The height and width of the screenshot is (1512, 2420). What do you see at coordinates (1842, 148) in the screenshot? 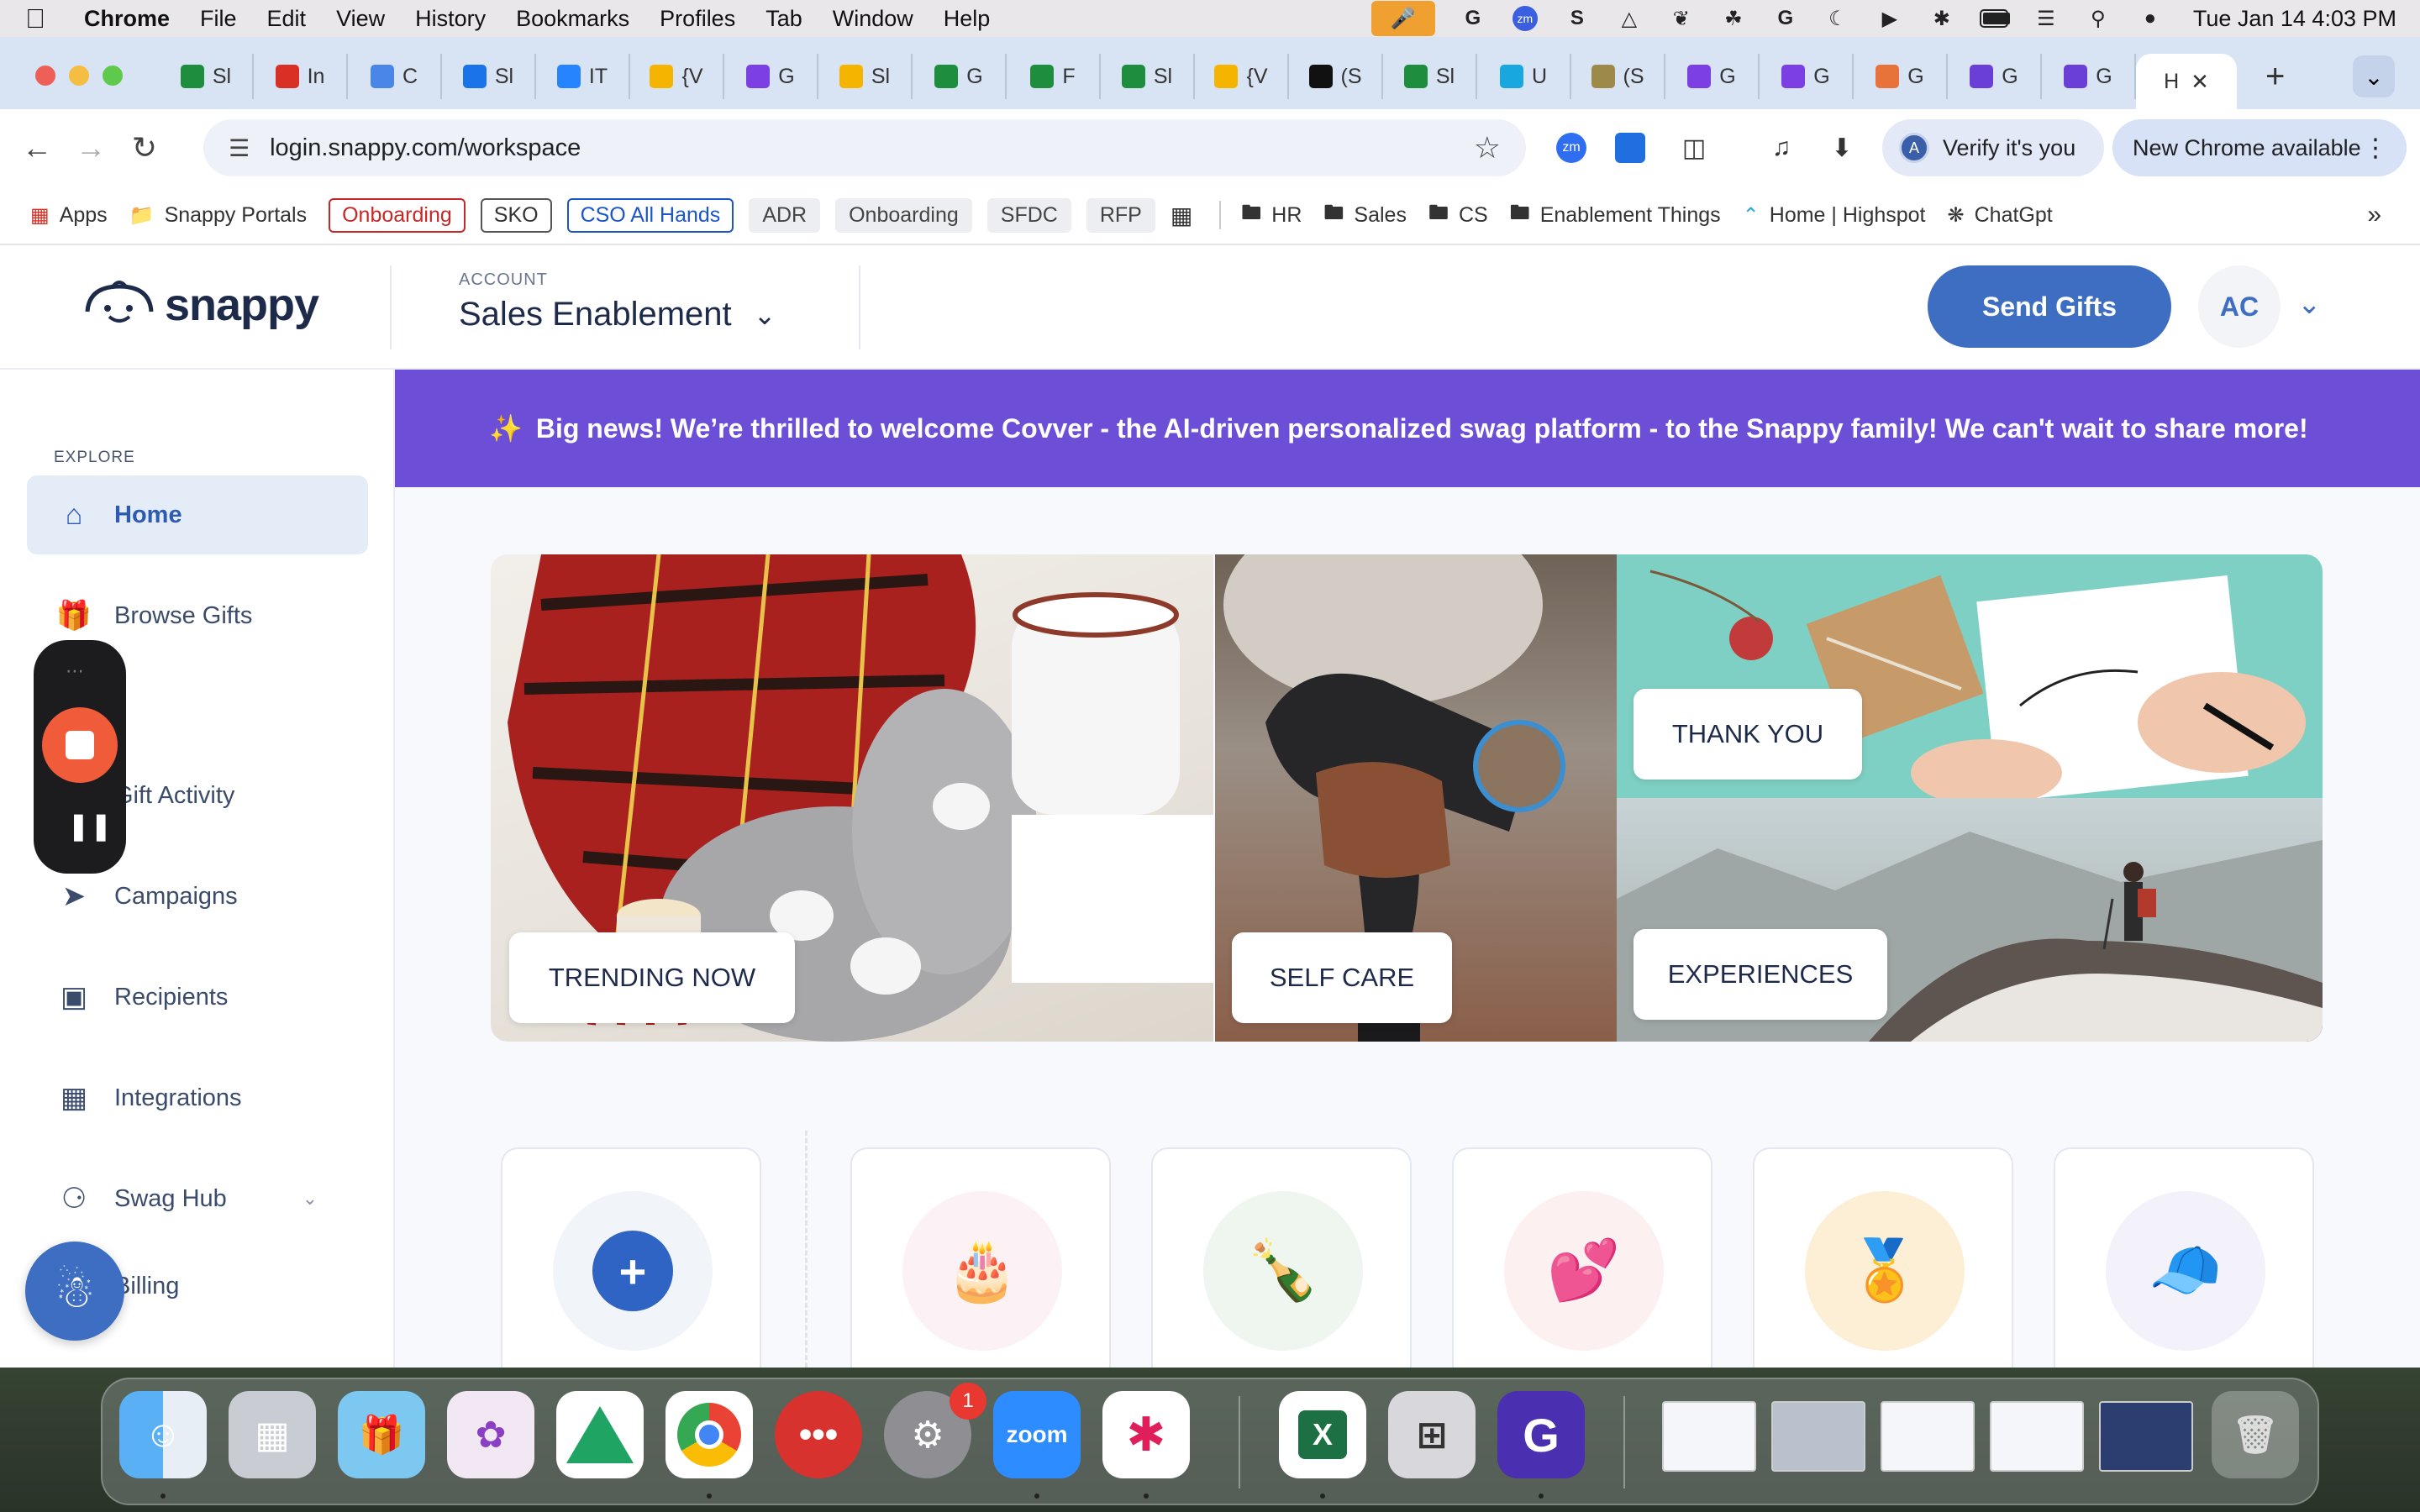
I see `download-icon: ⬇` at bounding box center [1842, 148].